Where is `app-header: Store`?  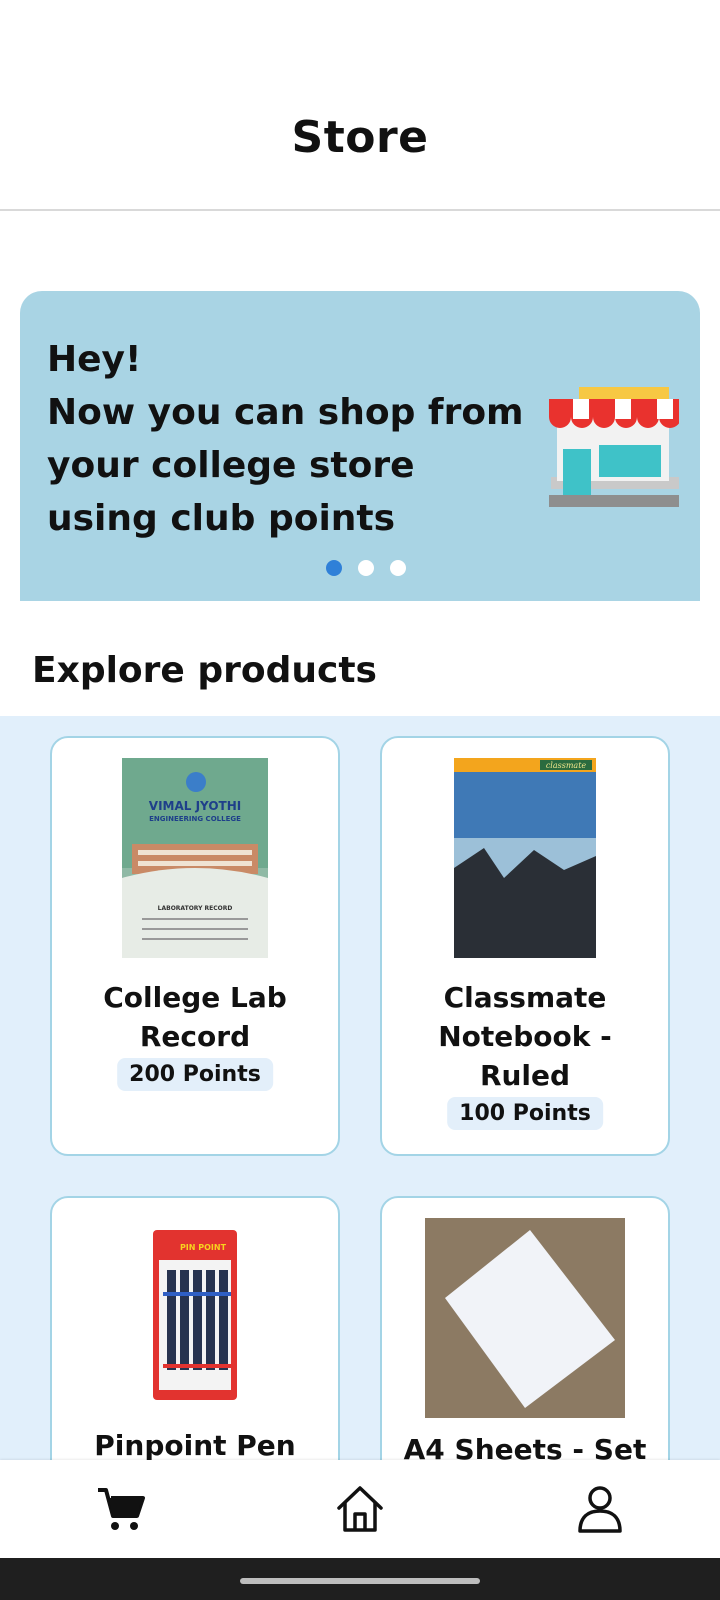 app-header: Store is located at coordinates (360, 105).